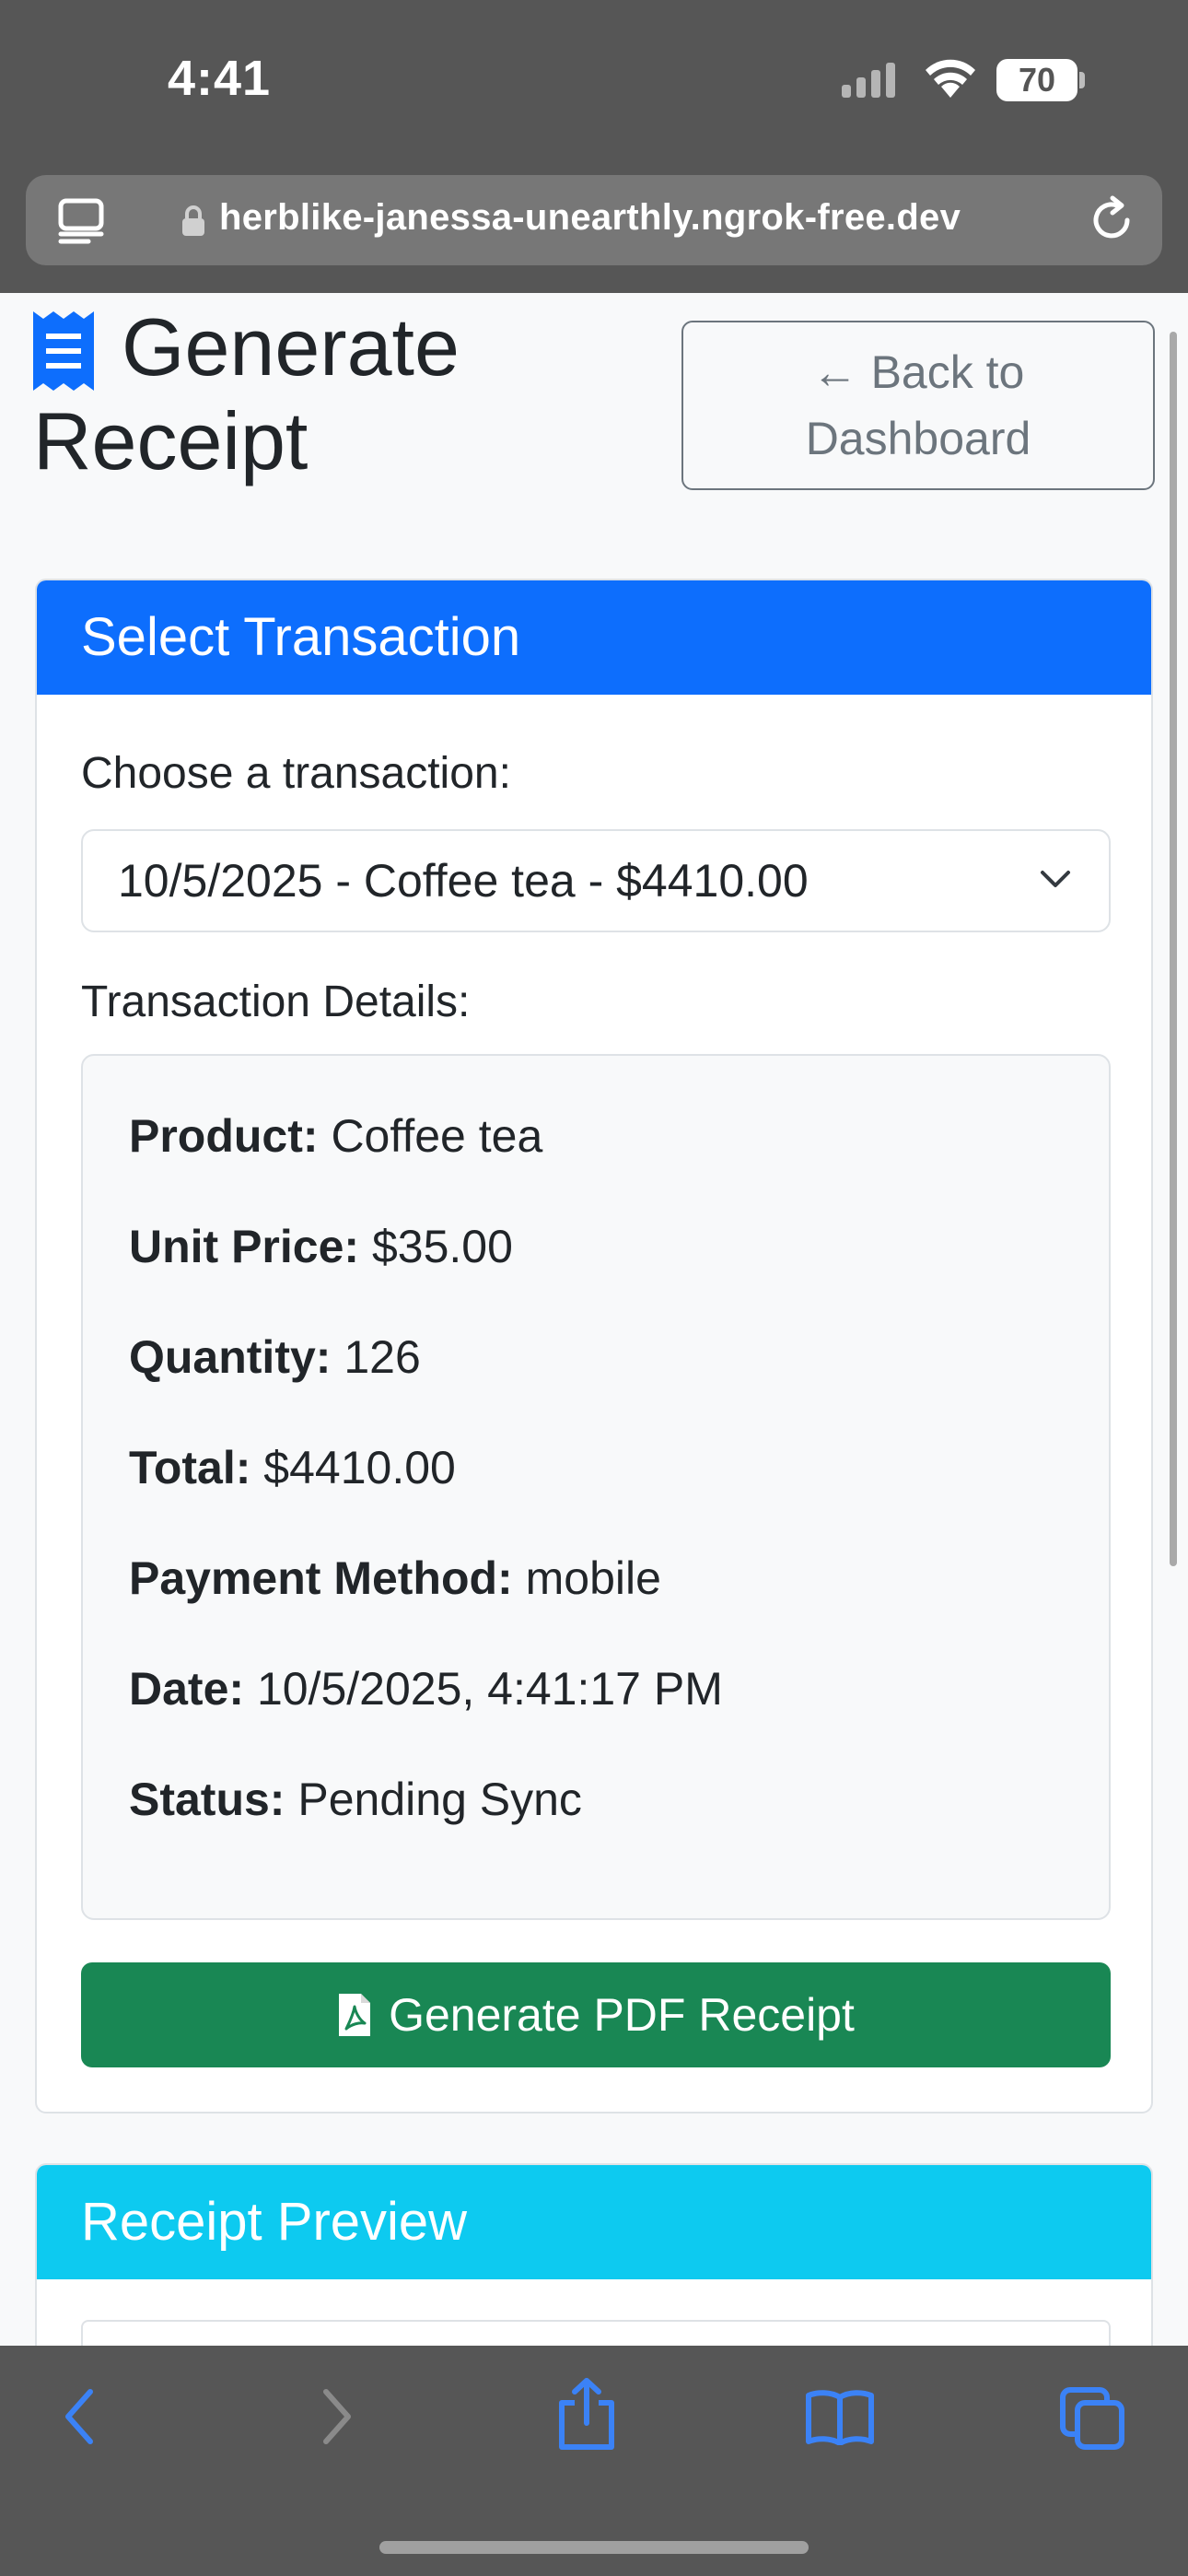  I want to click on detail-unit-price-value: $35.00, so click(442, 1246).